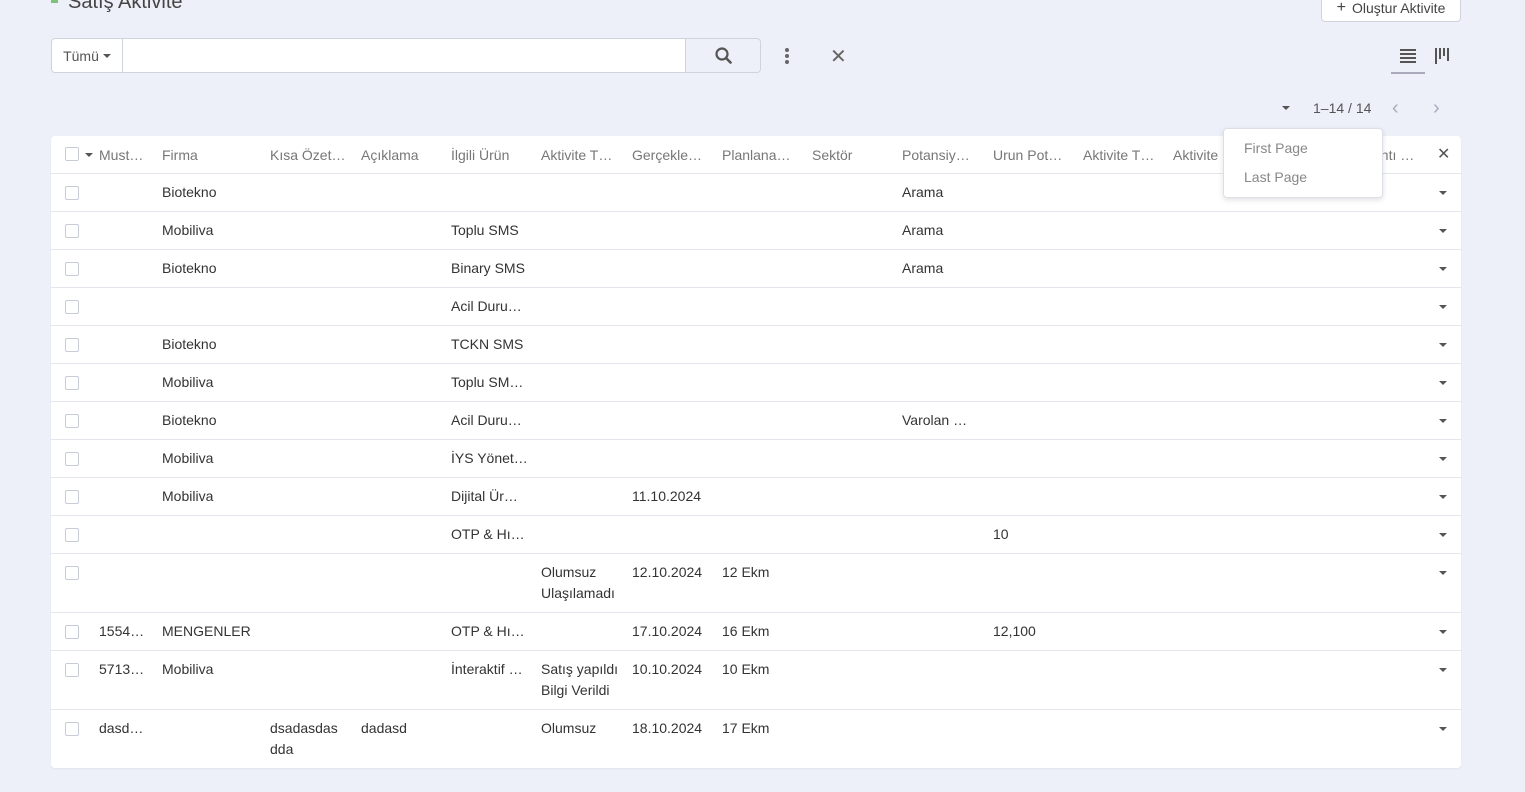 This screenshot has height=792, width=1525. Describe the element at coordinates (787, 56) in the screenshot. I see `more-options-icon` at that location.